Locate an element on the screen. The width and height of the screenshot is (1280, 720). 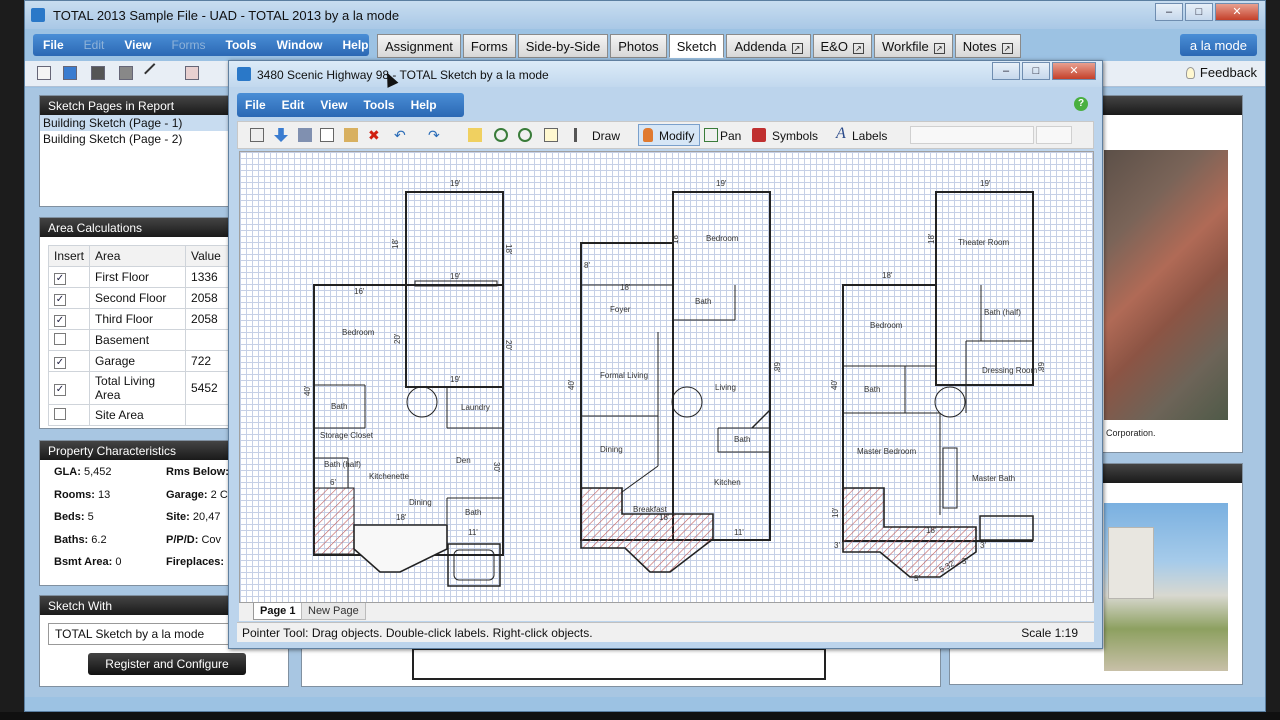
draw-button: Draw is located at coordinates (606, 136).